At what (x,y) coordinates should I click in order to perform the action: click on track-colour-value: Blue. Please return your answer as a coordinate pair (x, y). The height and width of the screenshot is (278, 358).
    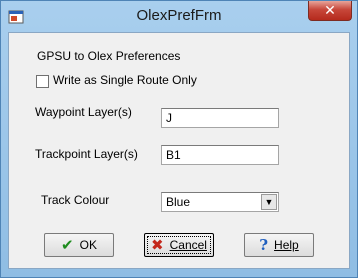
    Looking at the image, I should click on (178, 202).